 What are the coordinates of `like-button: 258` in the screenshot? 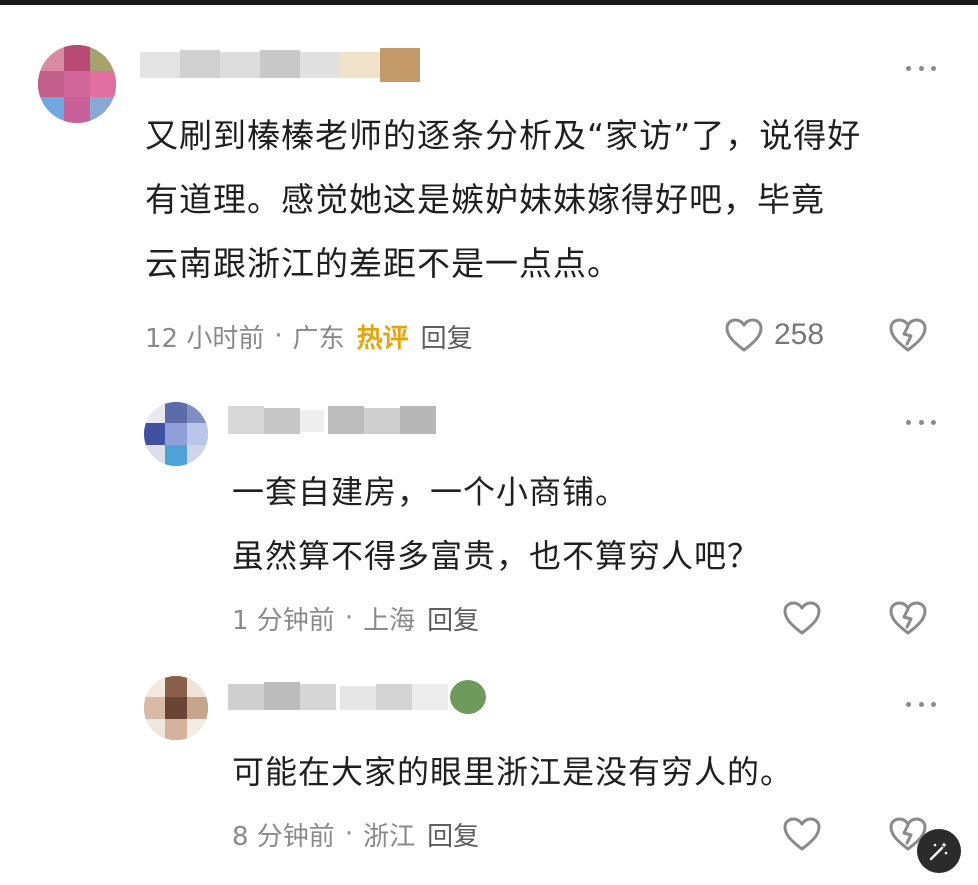 It's located at (774, 335).